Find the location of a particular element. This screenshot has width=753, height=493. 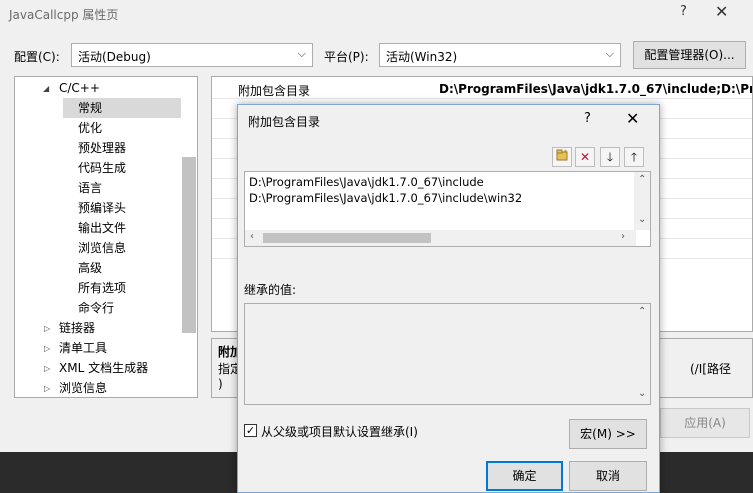

move-down-icon: 🡓 is located at coordinates (610, 157).